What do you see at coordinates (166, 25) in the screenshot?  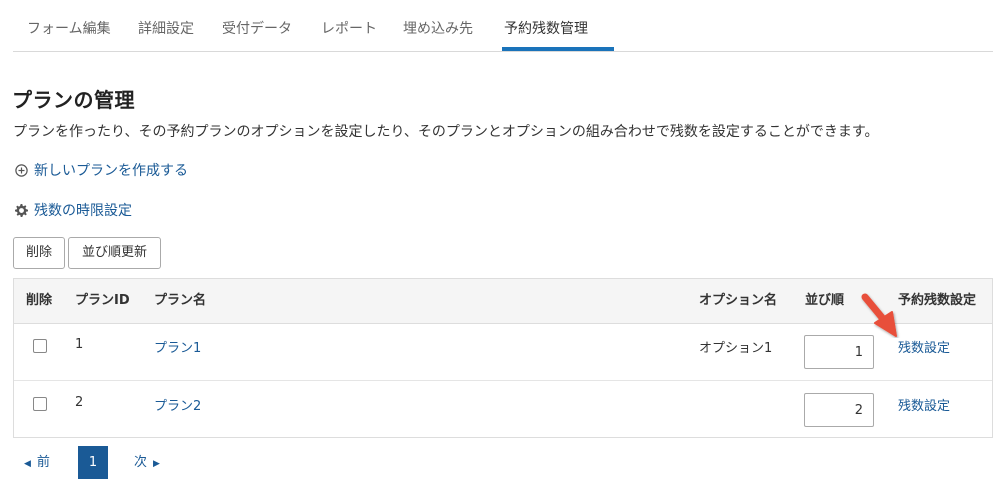 I see `tab-detail-settings: 詳細設定` at bounding box center [166, 25].